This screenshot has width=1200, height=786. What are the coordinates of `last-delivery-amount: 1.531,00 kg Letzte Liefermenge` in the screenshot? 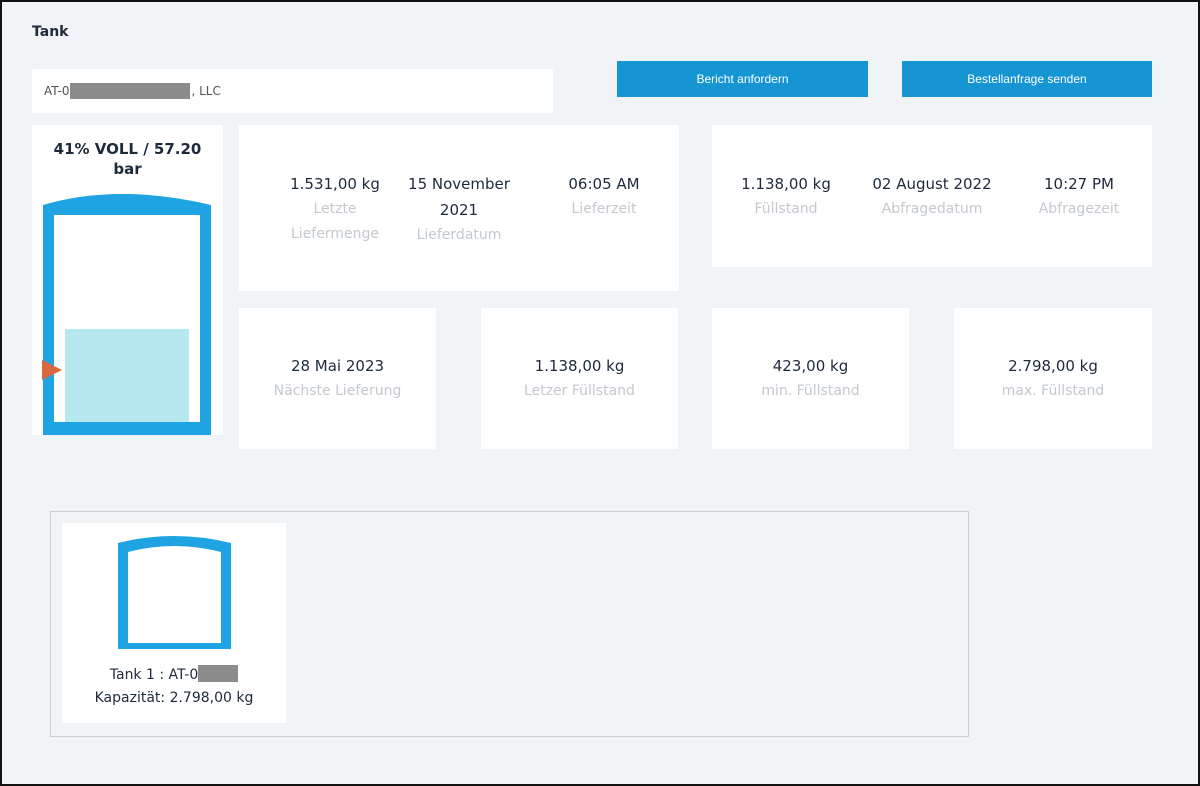 It's located at (335, 209).